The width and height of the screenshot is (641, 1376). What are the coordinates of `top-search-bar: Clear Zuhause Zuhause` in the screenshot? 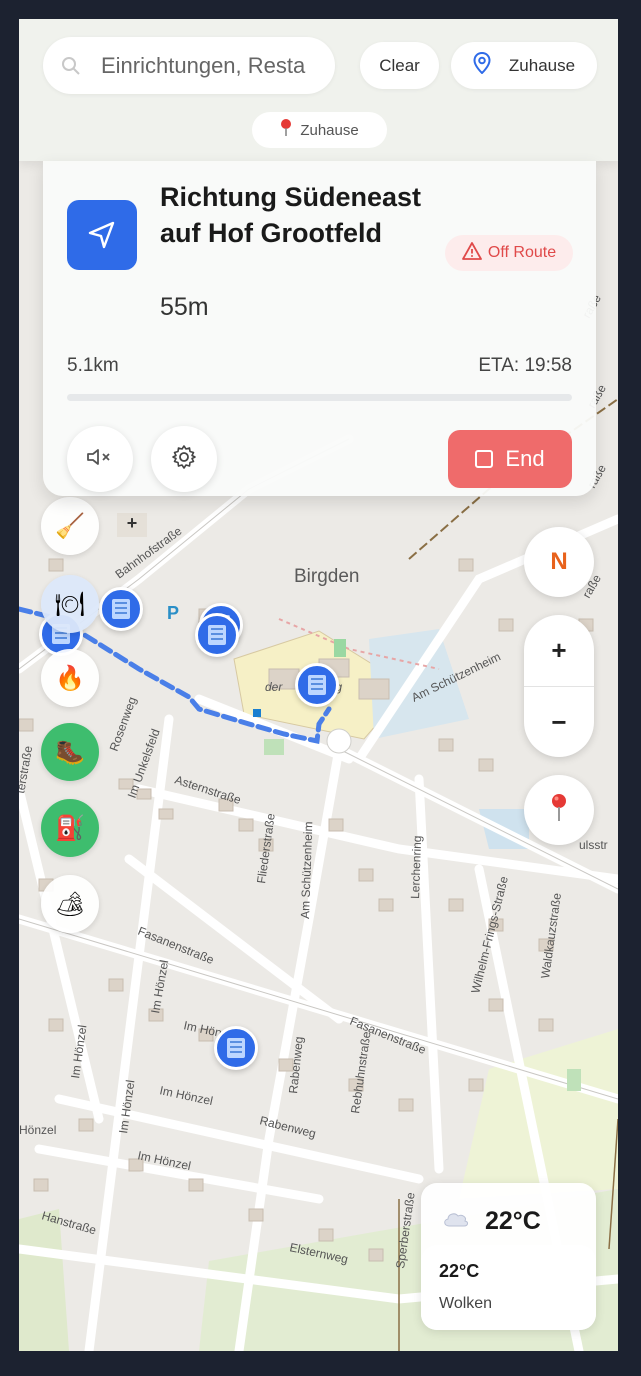 It's located at (318, 90).